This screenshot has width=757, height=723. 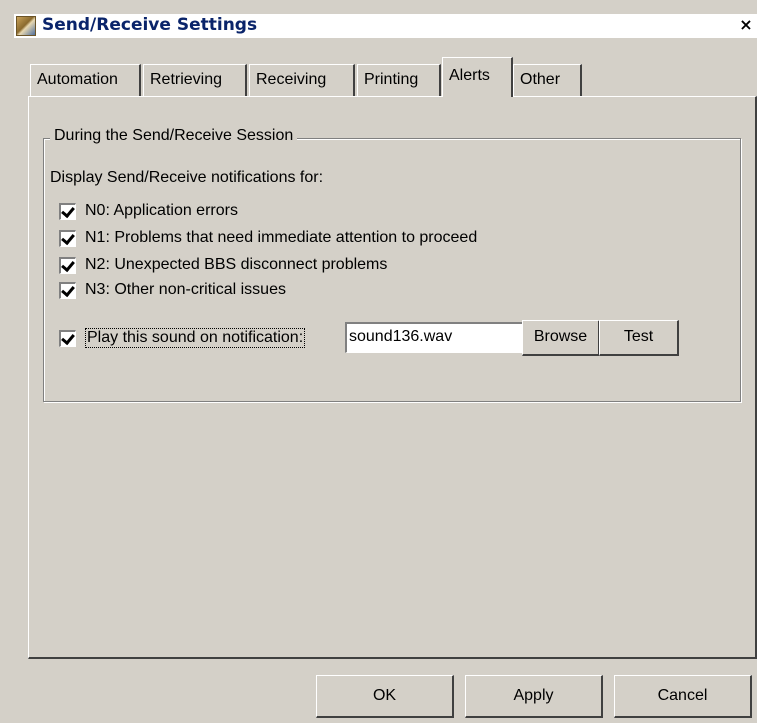 What do you see at coordinates (399, 80) in the screenshot?
I see `tab-printing: Printing` at bounding box center [399, 80].